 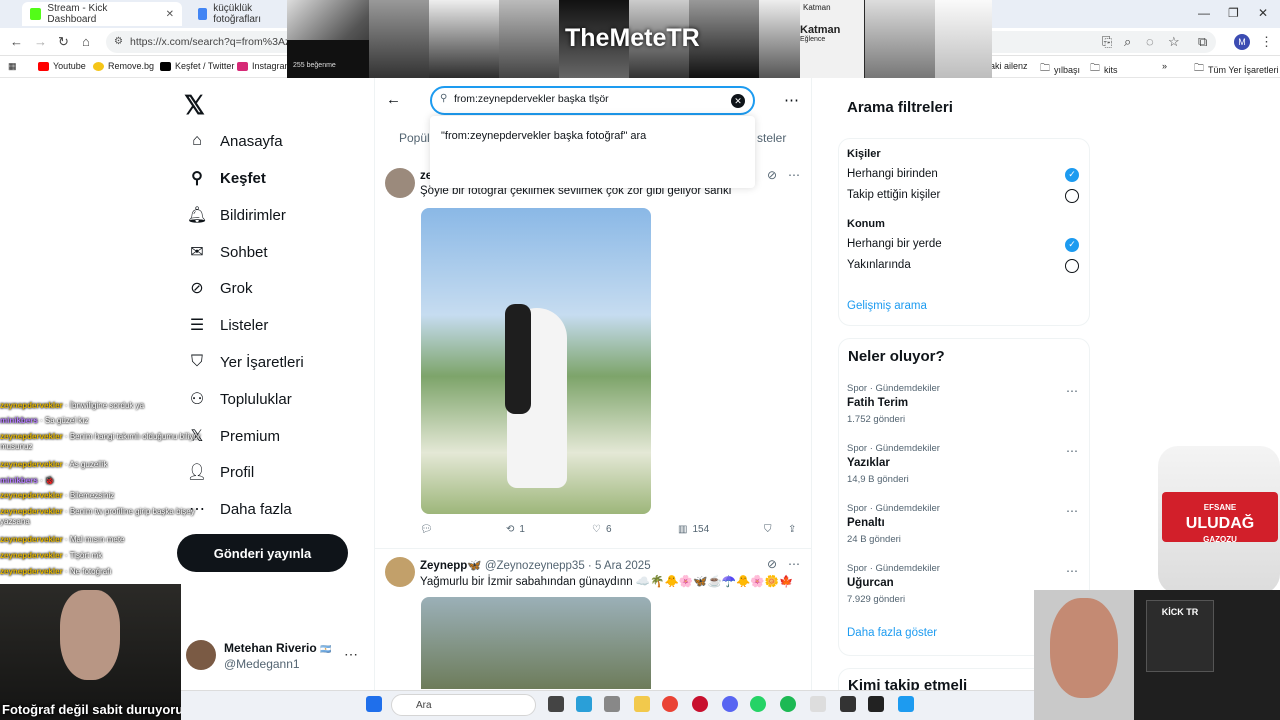 What do you see at coordinates (1072, 196) in the screenshot?
I see `radio-following` at bounding box center [1072, 196].